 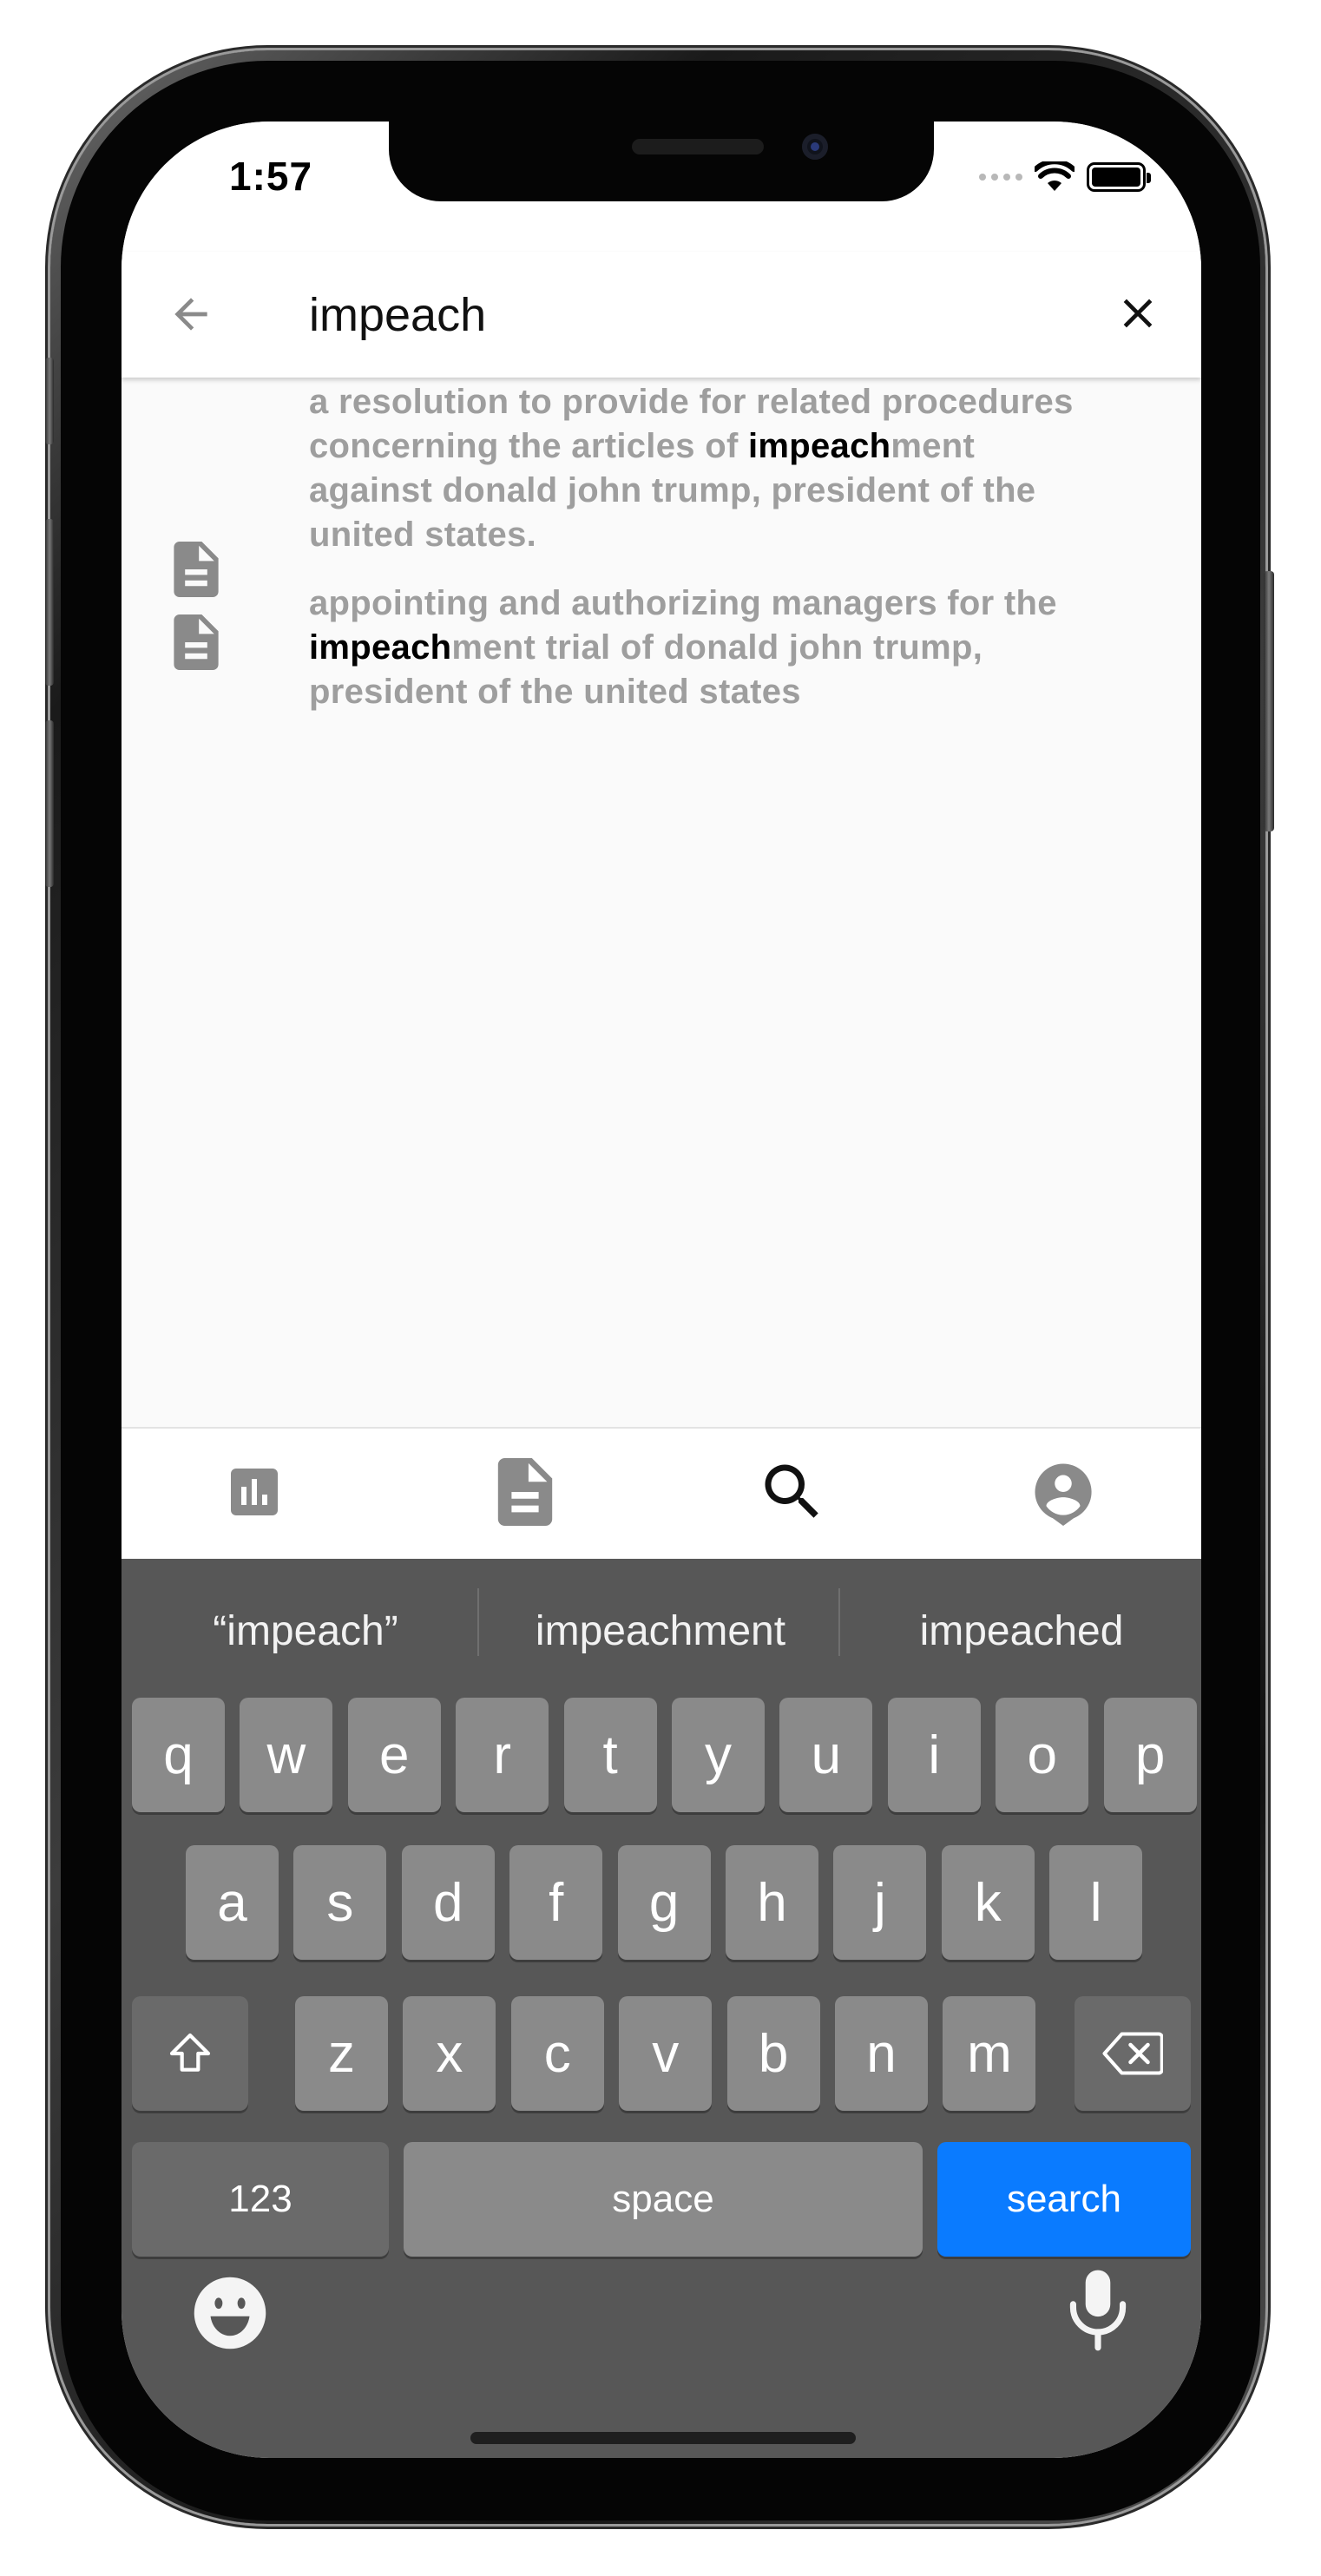 I want to click on result-segment: ment, so click(x=933, y=446).